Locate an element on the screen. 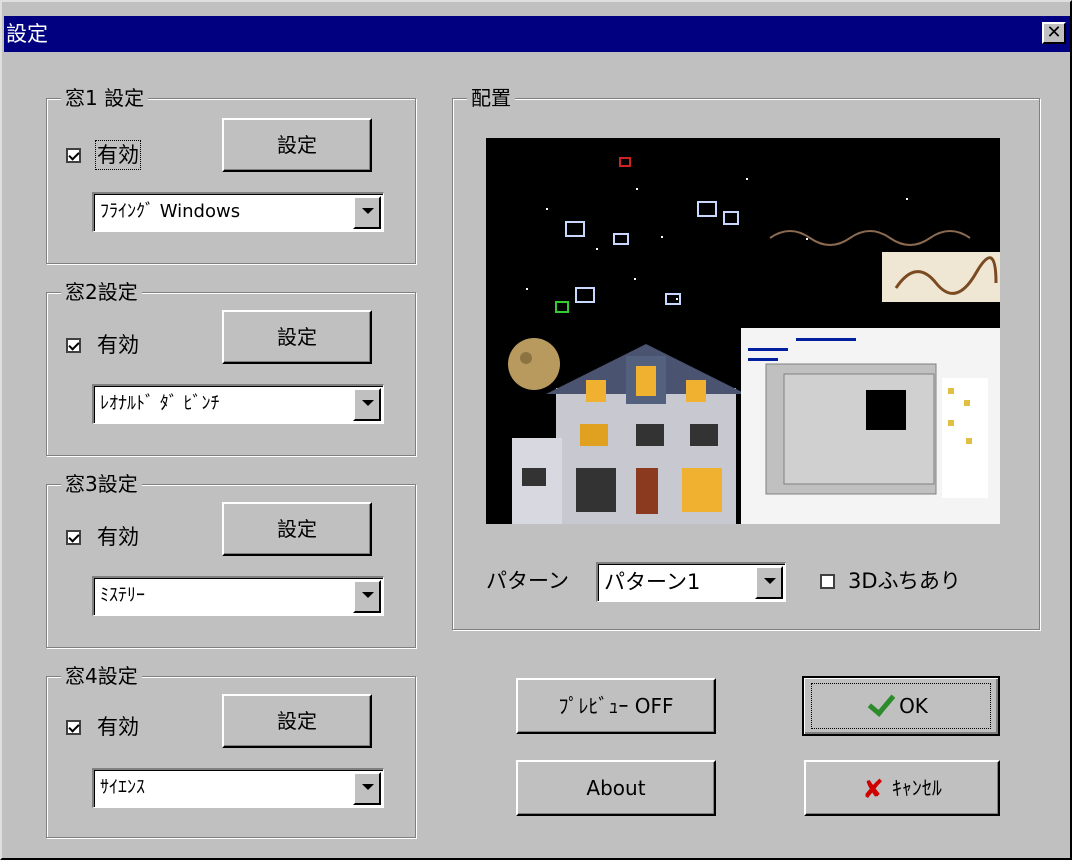 The height and width of the screenshot is (860, 1072). window2-enabled-label: 有効 is located at coordinates (118, 345).